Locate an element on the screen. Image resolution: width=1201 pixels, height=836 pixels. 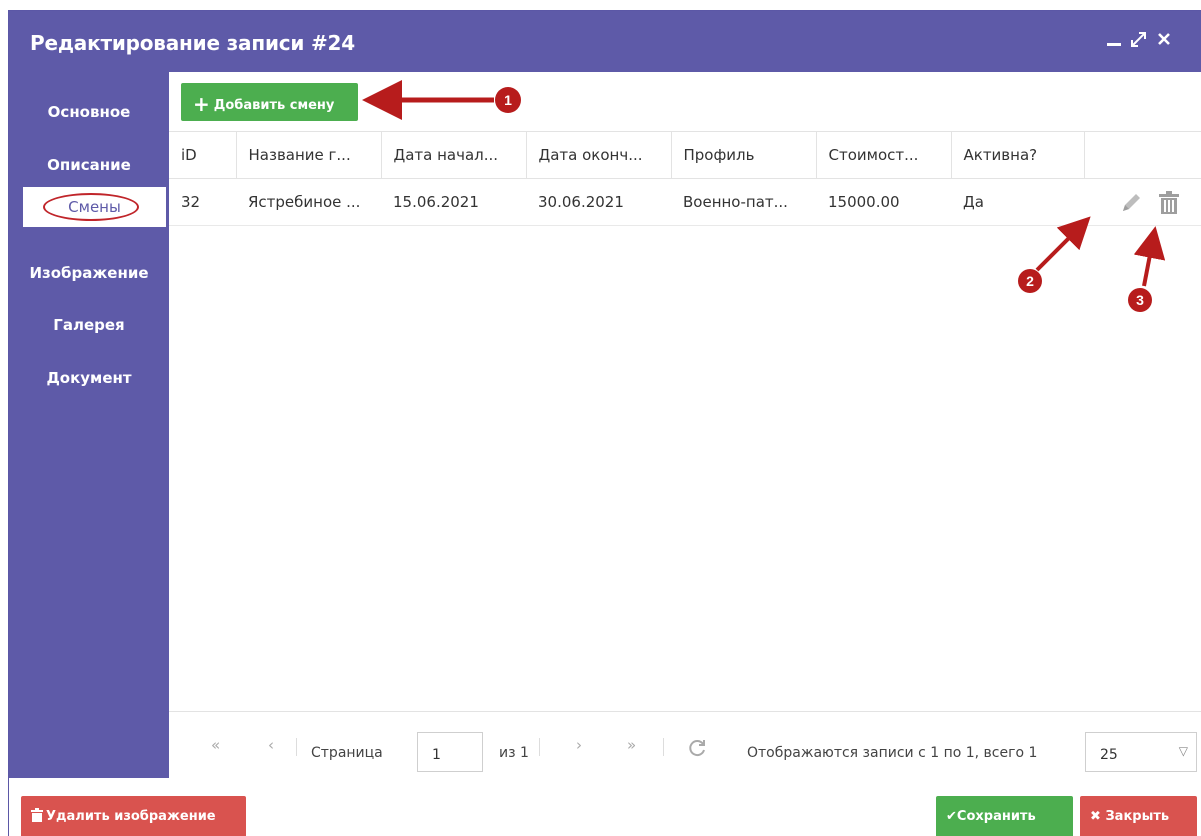
add-shift-label: Добавить смену is located at coordinates (274, 105).